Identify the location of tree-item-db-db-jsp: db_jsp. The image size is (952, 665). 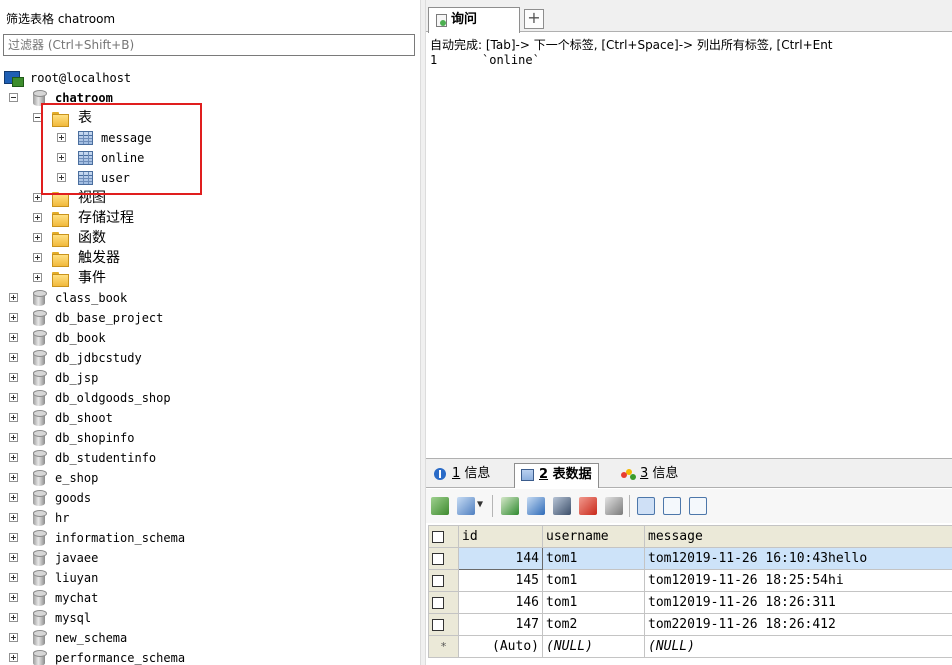
(210, 378).